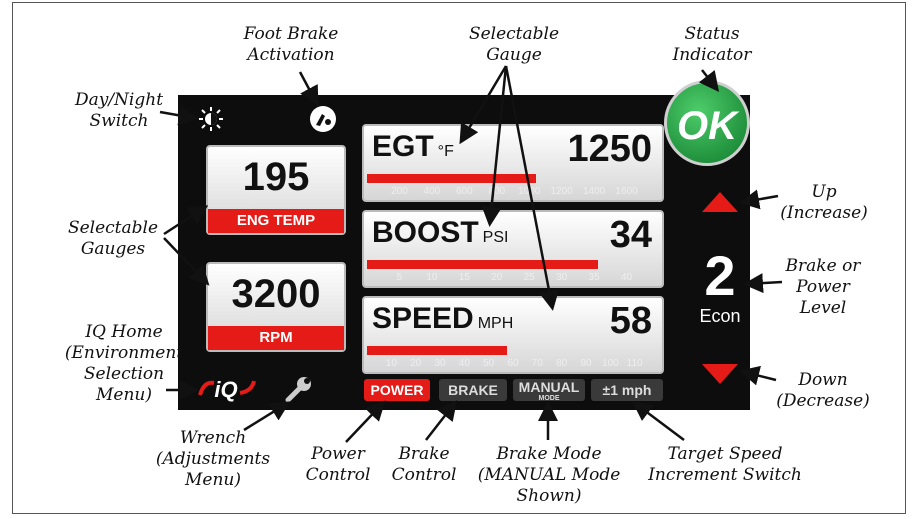  What do you see at coordinates (308, 89) in the screenshot?
I see `arrow-foot-brake` at bounding box center [308, 89].